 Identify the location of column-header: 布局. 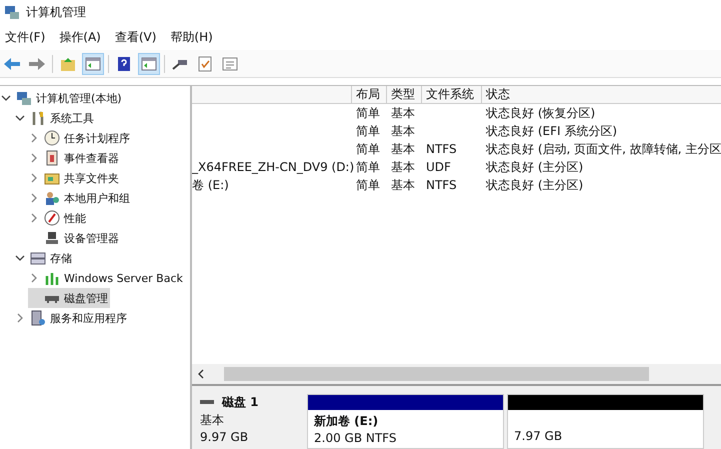
(369, 95).